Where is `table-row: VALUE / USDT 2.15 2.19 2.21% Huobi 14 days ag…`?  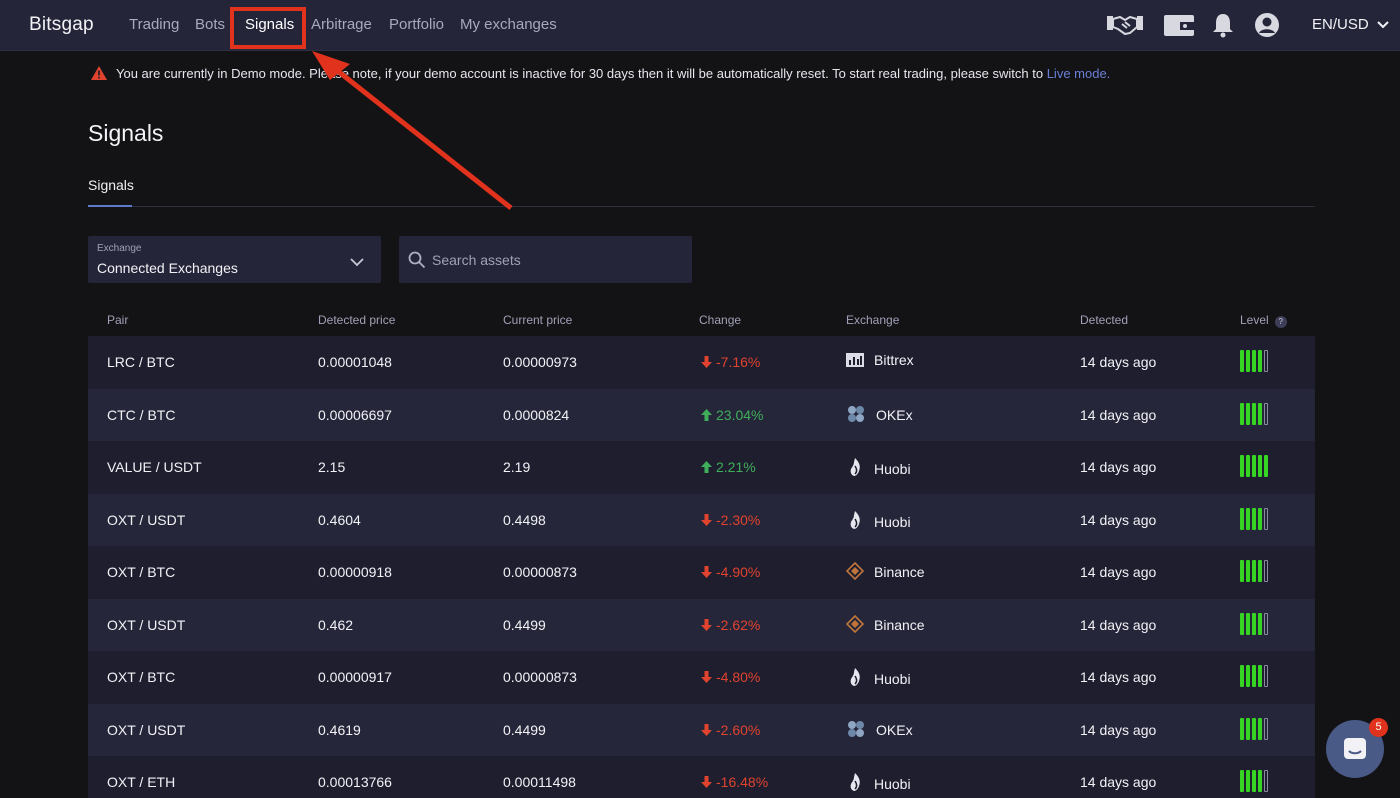 table-row: VALUE / USDT 2.15 2.19 2.21% Huobi 14 days ag… is located at coordinates (701, 467).